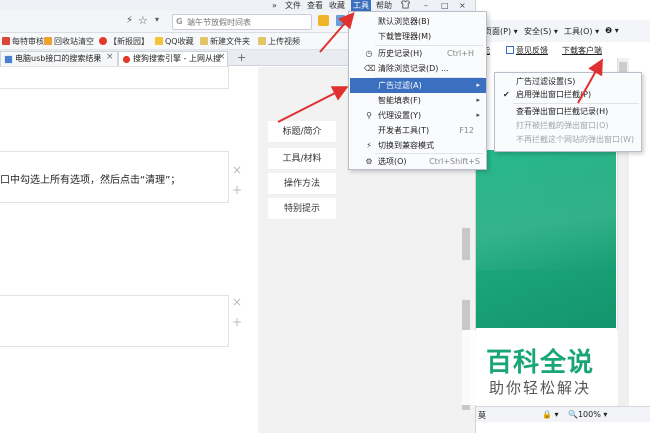 This screenshot has width=650, height=433. What do you see at coordinates (274, 5) in the screenshot?
I see `menu-overflow-chevron: »` at bounding box center [274, 5].